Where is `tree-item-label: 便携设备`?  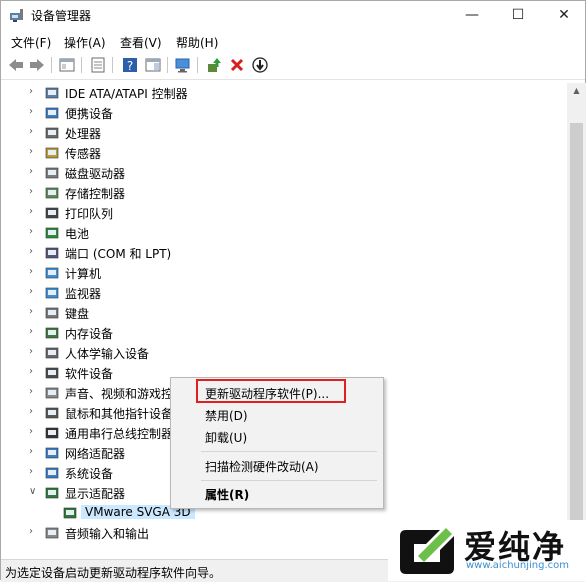 tree-item-label: 便携设备 is located at coordinates (89, 114).